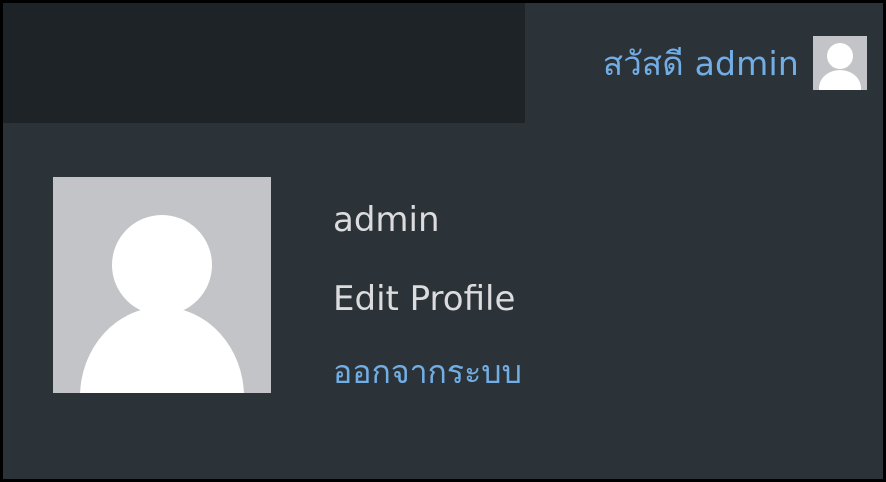 This screenshot has height=482, width=886. What do you see at coordinates (264, 63) in the screenshot?
I see `admin-bar-left` at bounding box center [264, 63].